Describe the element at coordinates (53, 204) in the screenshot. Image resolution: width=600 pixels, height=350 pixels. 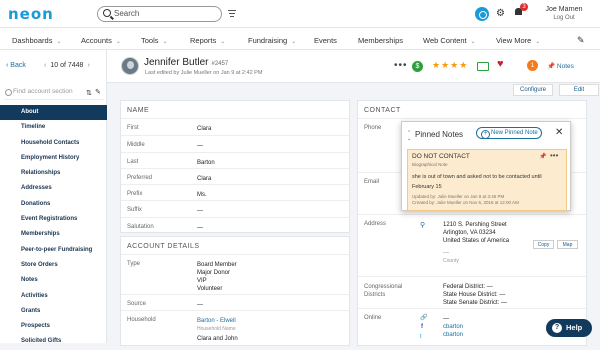
I see `sidebar-item-donations: Donations` at that location.